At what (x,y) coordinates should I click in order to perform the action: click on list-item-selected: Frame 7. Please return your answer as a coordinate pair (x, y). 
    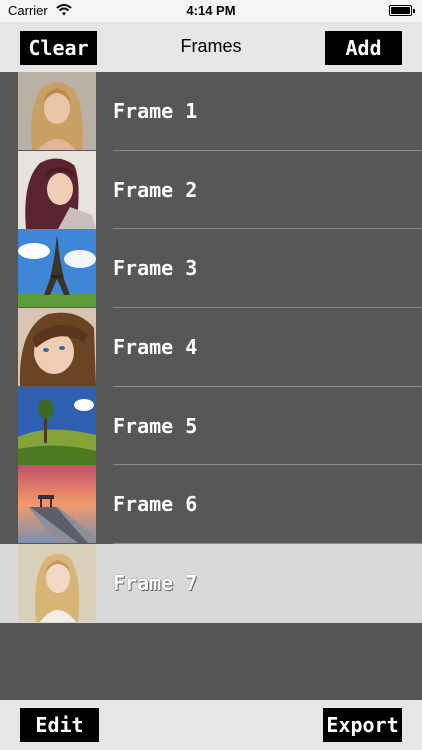
    Looking at the image, I should click on (211, 583).